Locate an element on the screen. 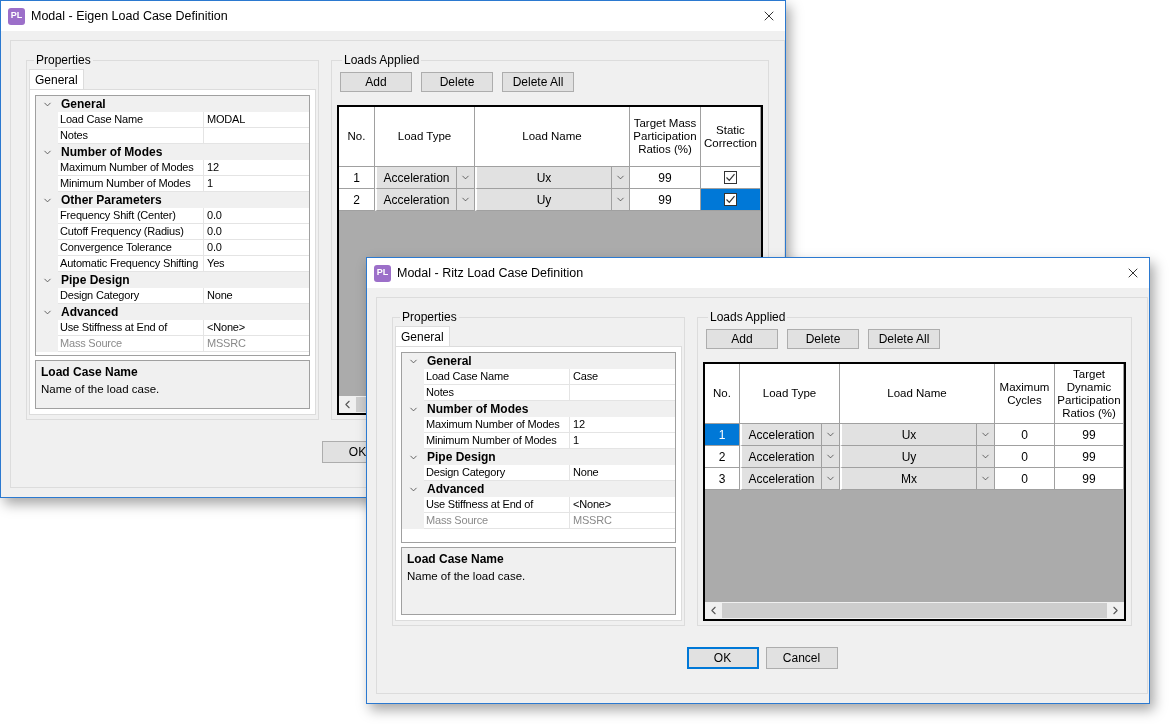  property-row: Cutoff Frequency (Radius) 0.0 is located at coordinates (172, 232).